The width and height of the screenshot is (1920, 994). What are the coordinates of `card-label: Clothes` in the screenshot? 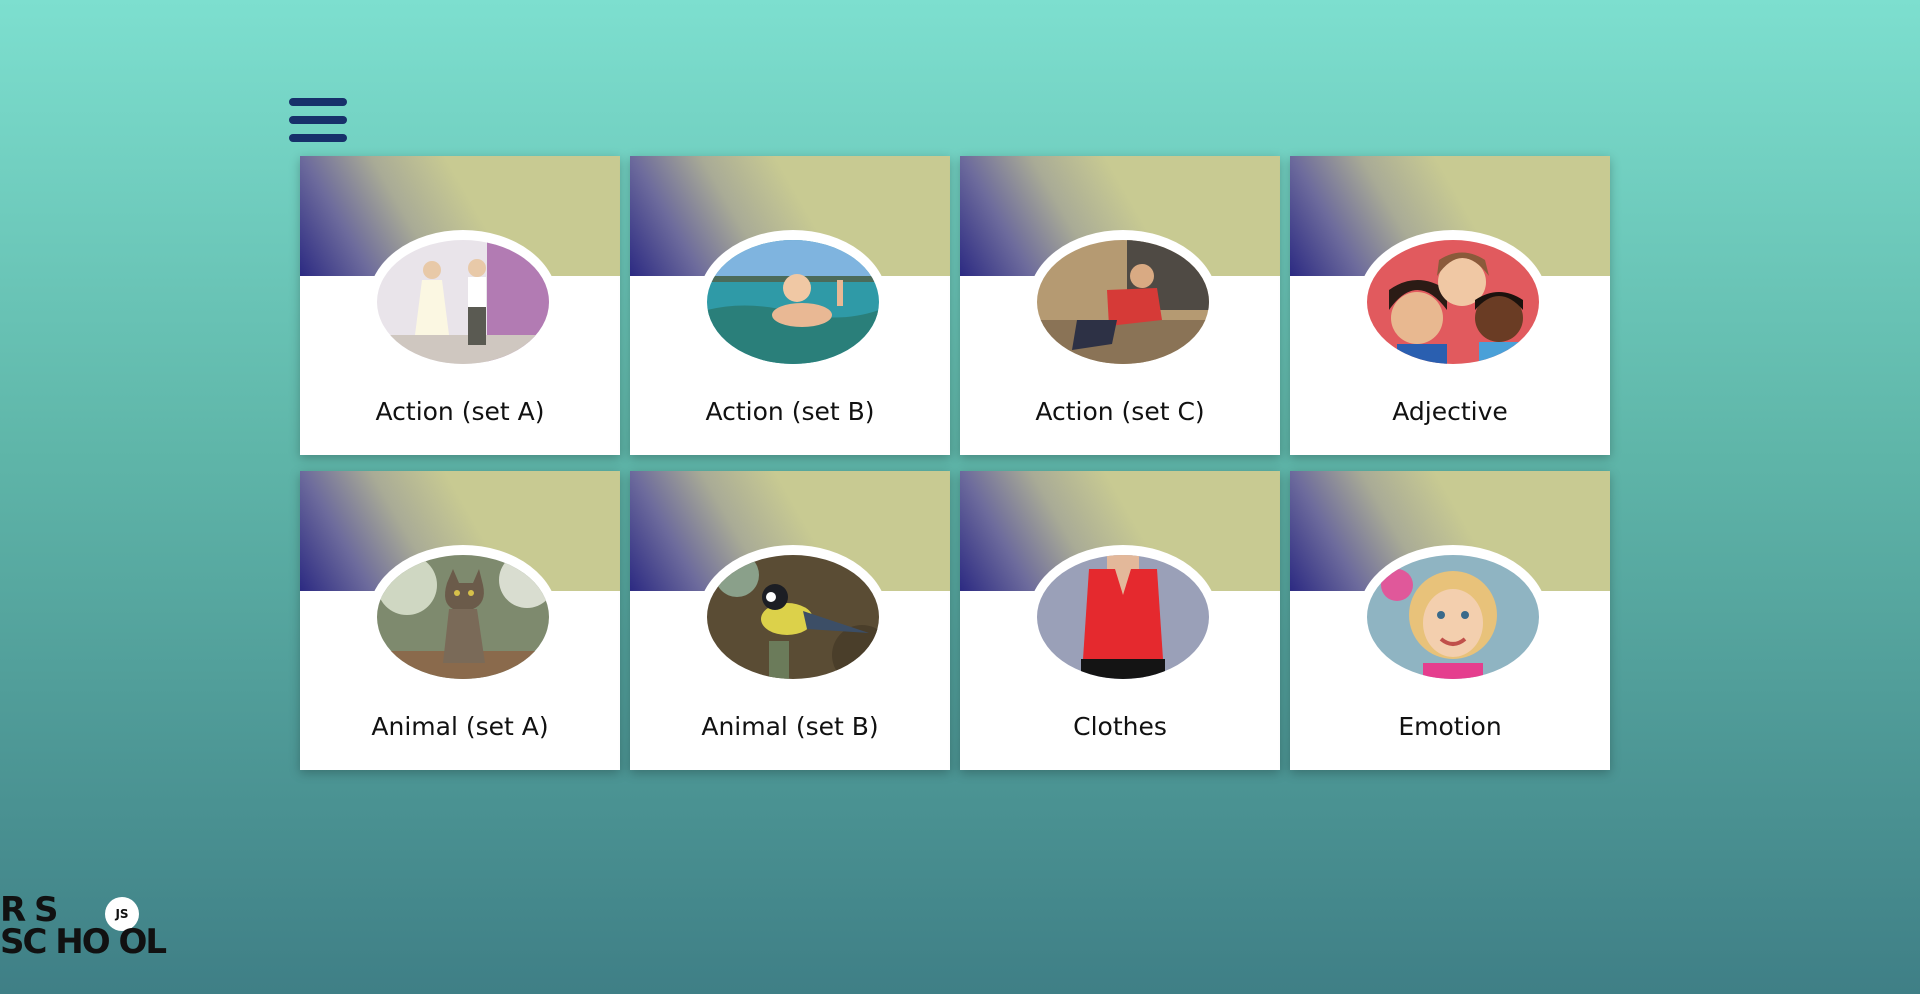 It's located at (1120, 726).